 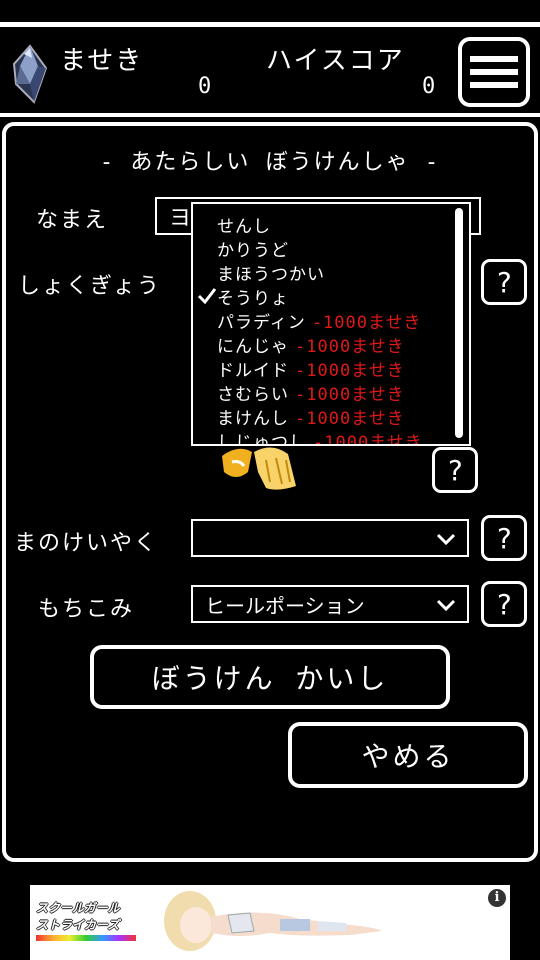 What do you see at coordinates (30, 74) in the screenshot?
I see `crystal-icon` at bounding box center [30, 74].